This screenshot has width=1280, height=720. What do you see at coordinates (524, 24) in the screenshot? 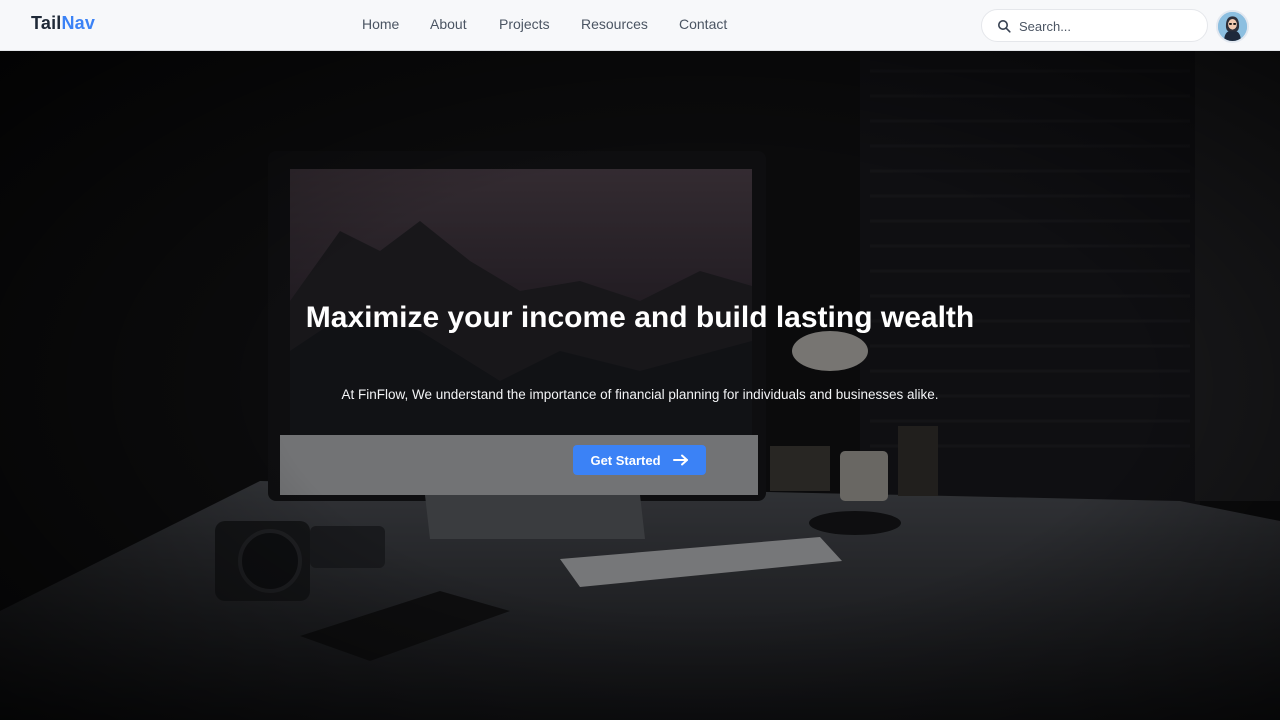
I see `nav-link-projects: Projects` at bounding box center [524, 24].